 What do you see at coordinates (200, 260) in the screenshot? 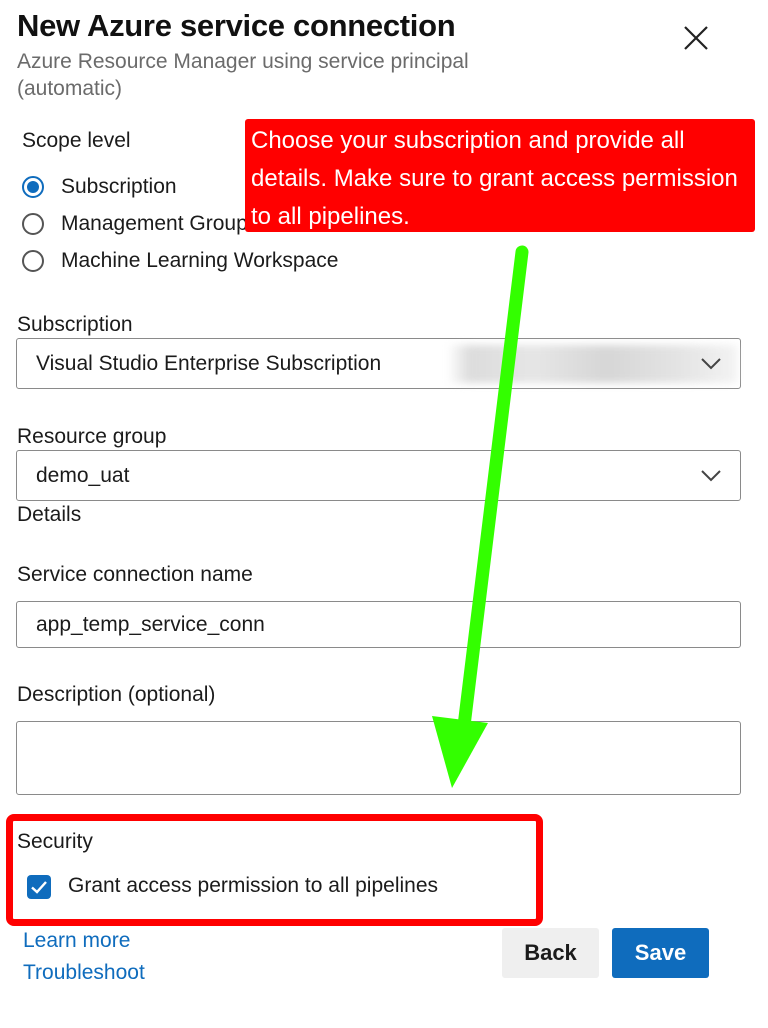
I see `scope-option-label: Machine Learning Workspace` at bounding box center [200, 260].